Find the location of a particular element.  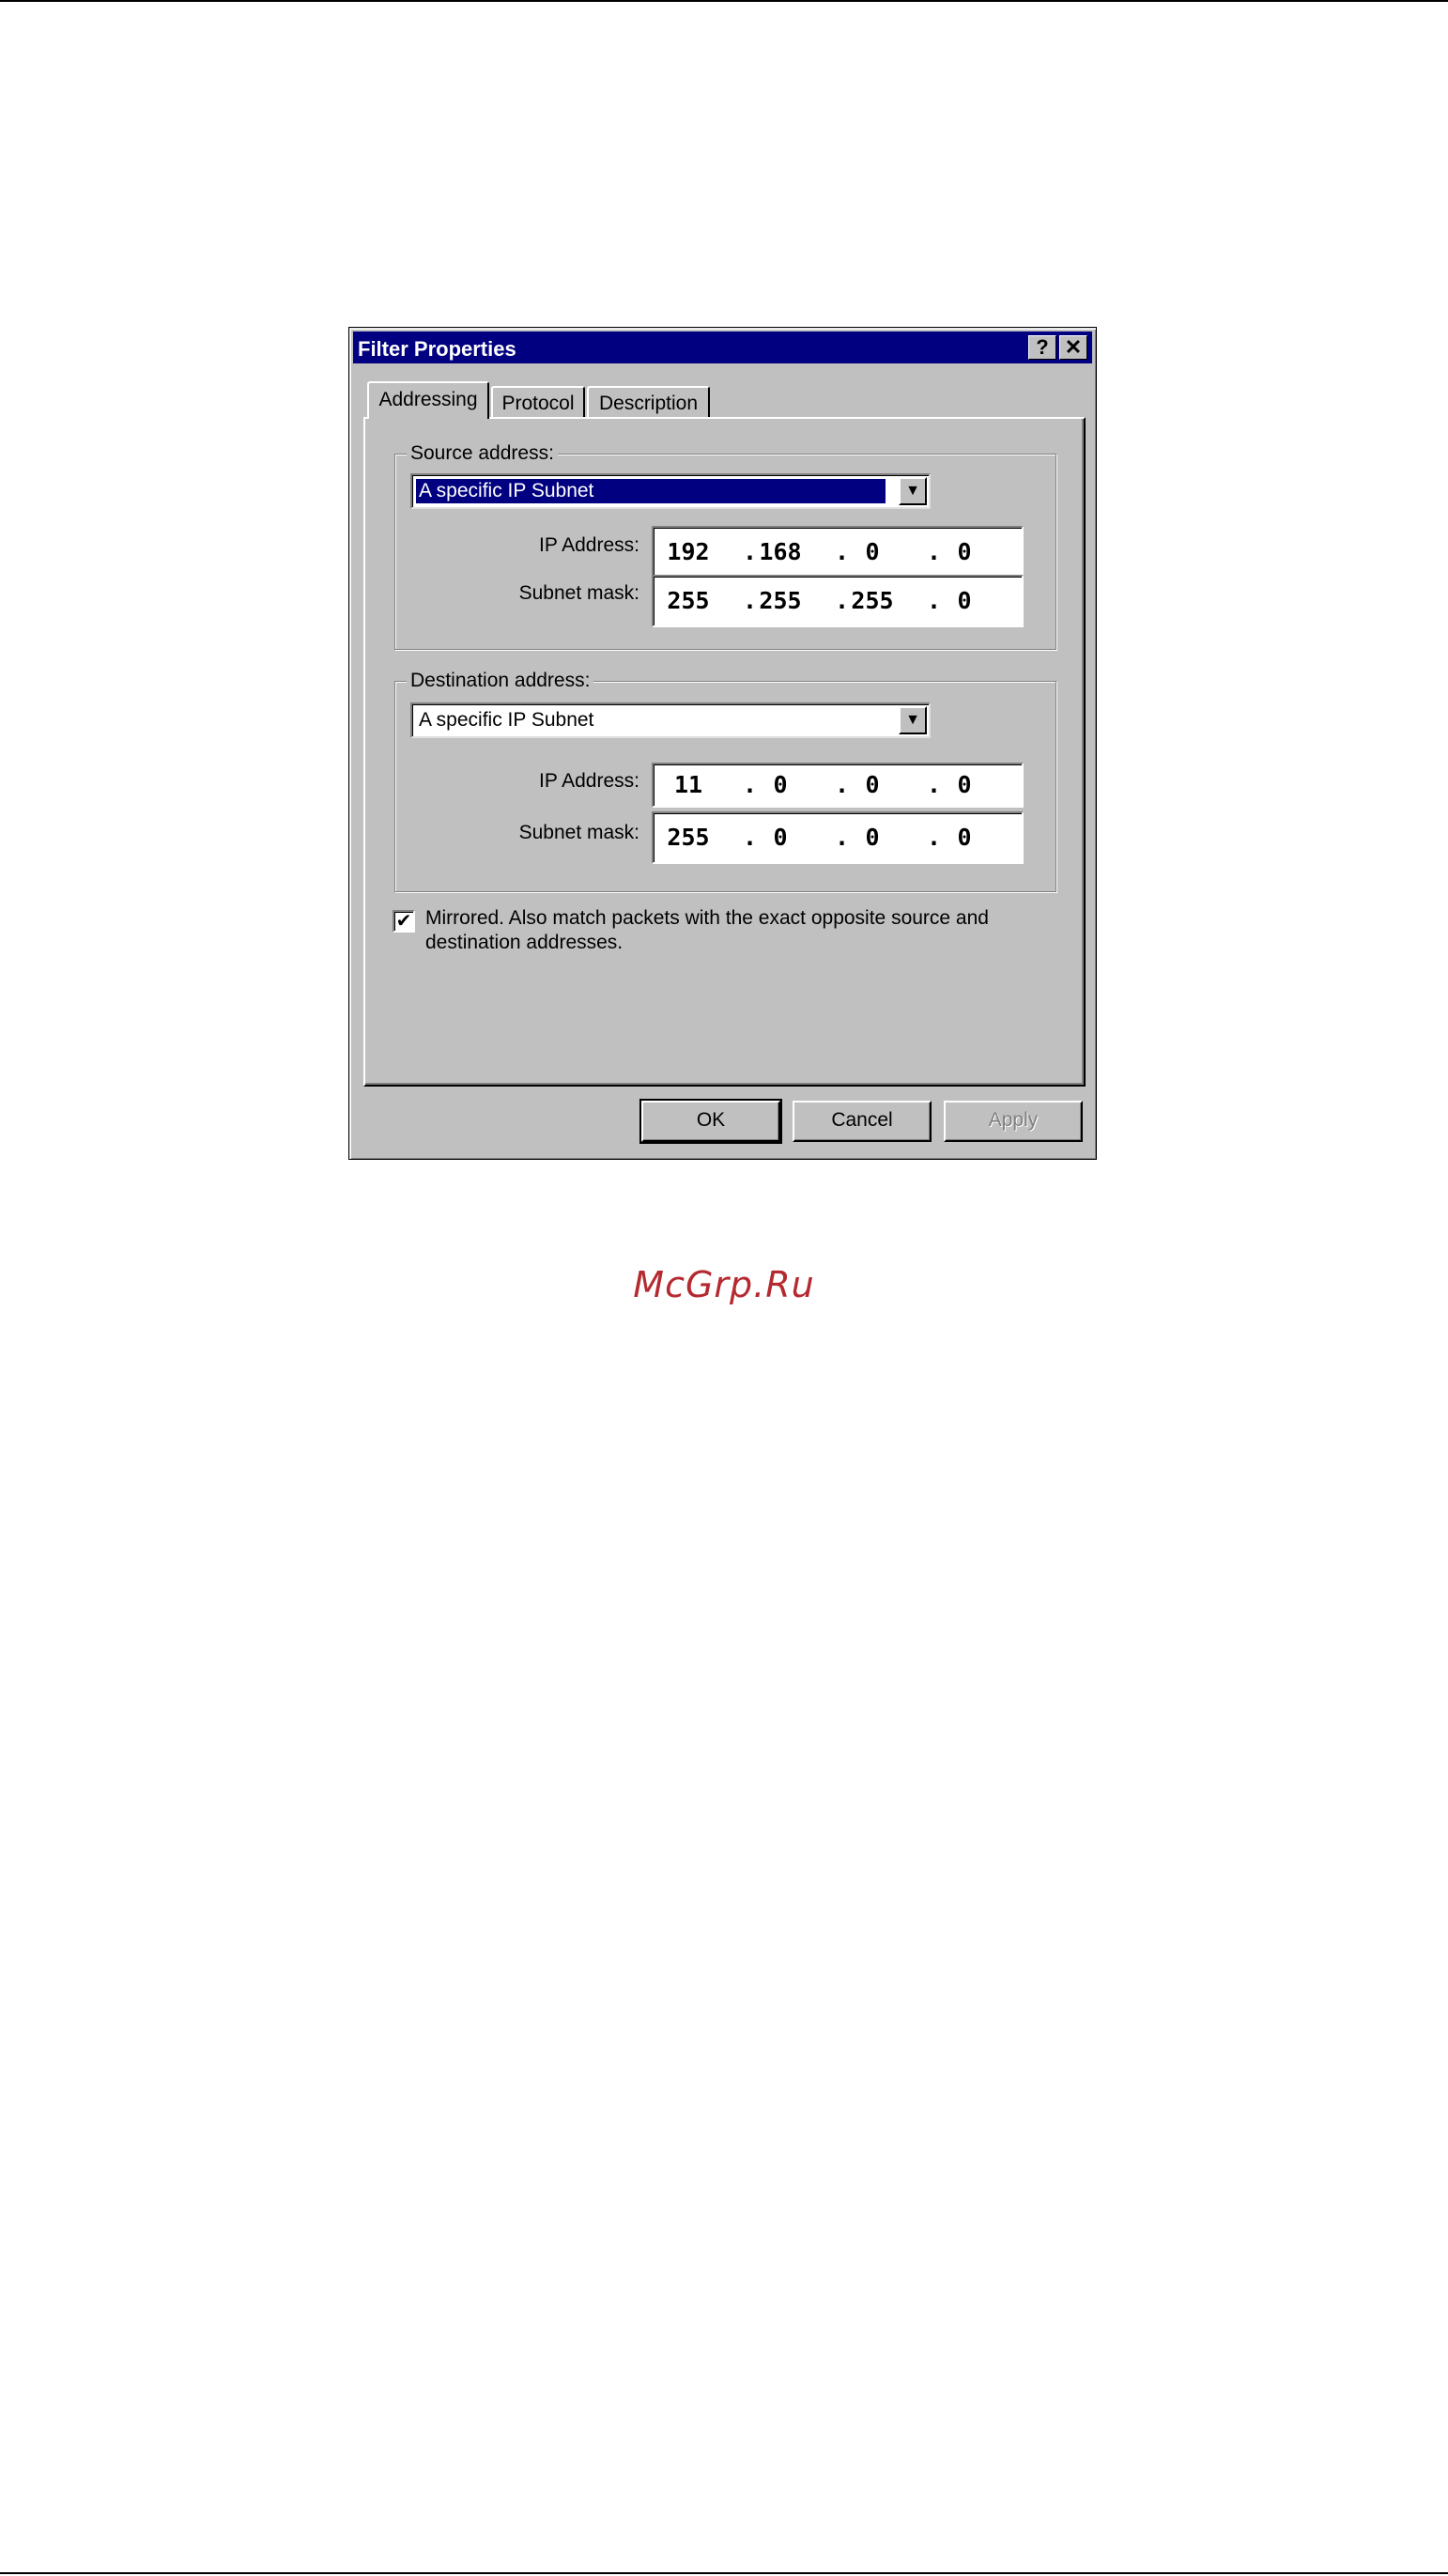

destination-mask-octet-1: 255 is located at coordinates (688, 837).